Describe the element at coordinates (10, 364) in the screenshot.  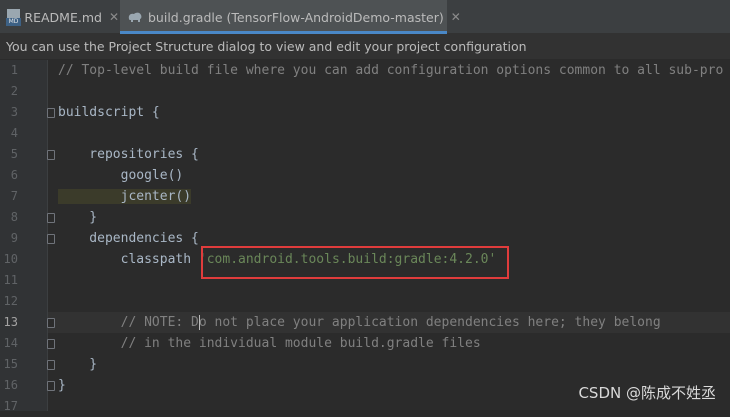
I see `line-number: 15` at that location.